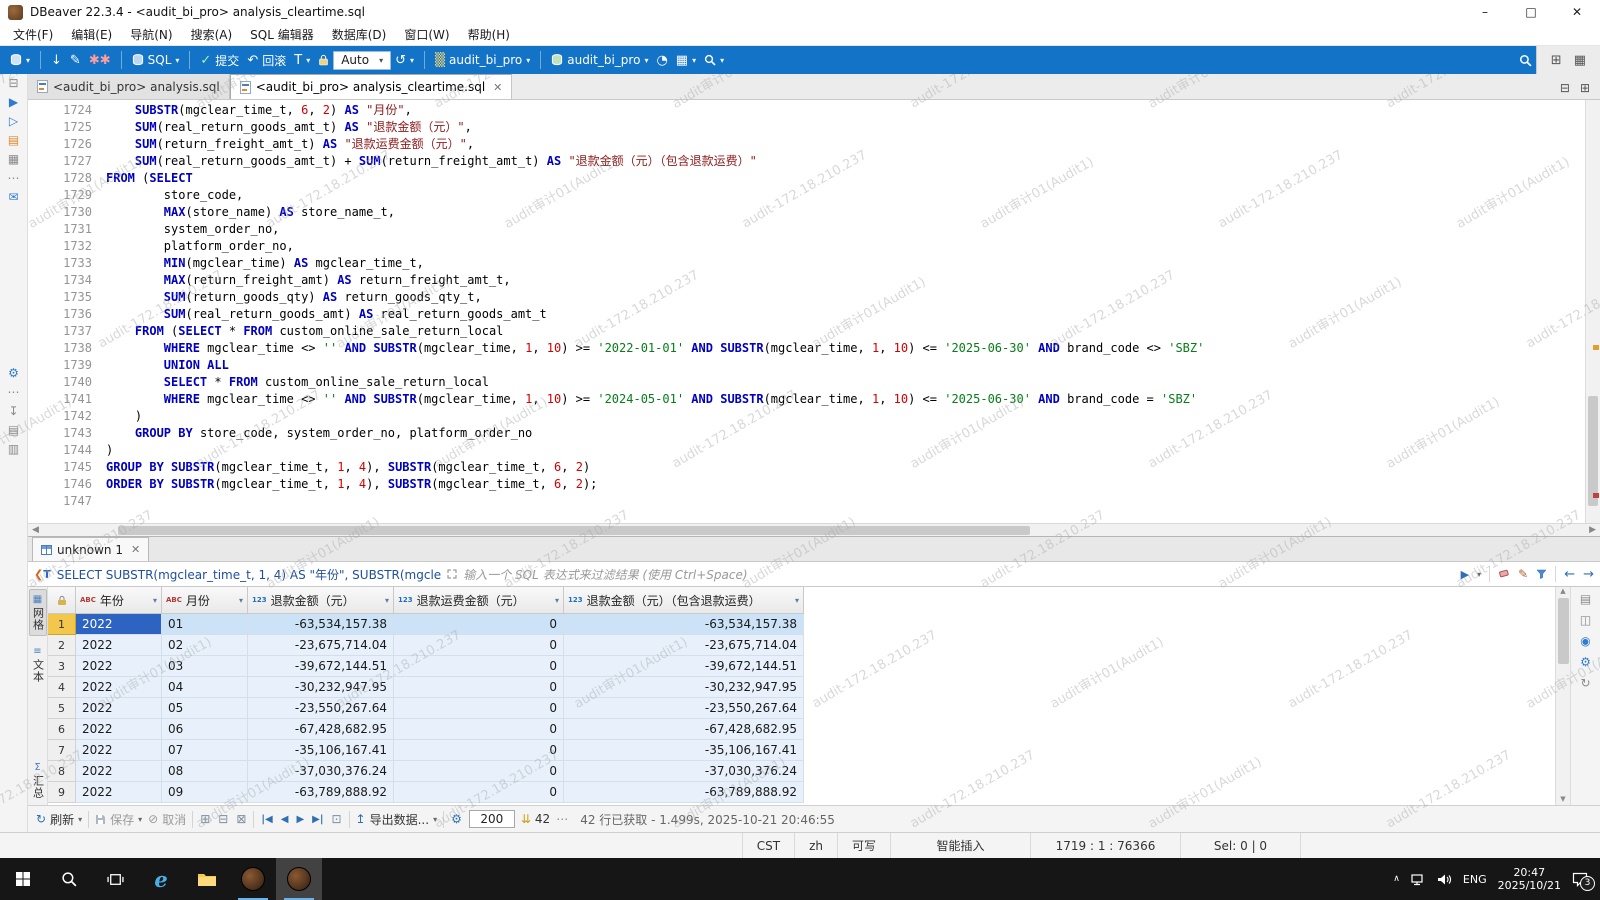  I want to click on column-header-4: 123 退款运费金额（元） ▾, so click(479, 600).